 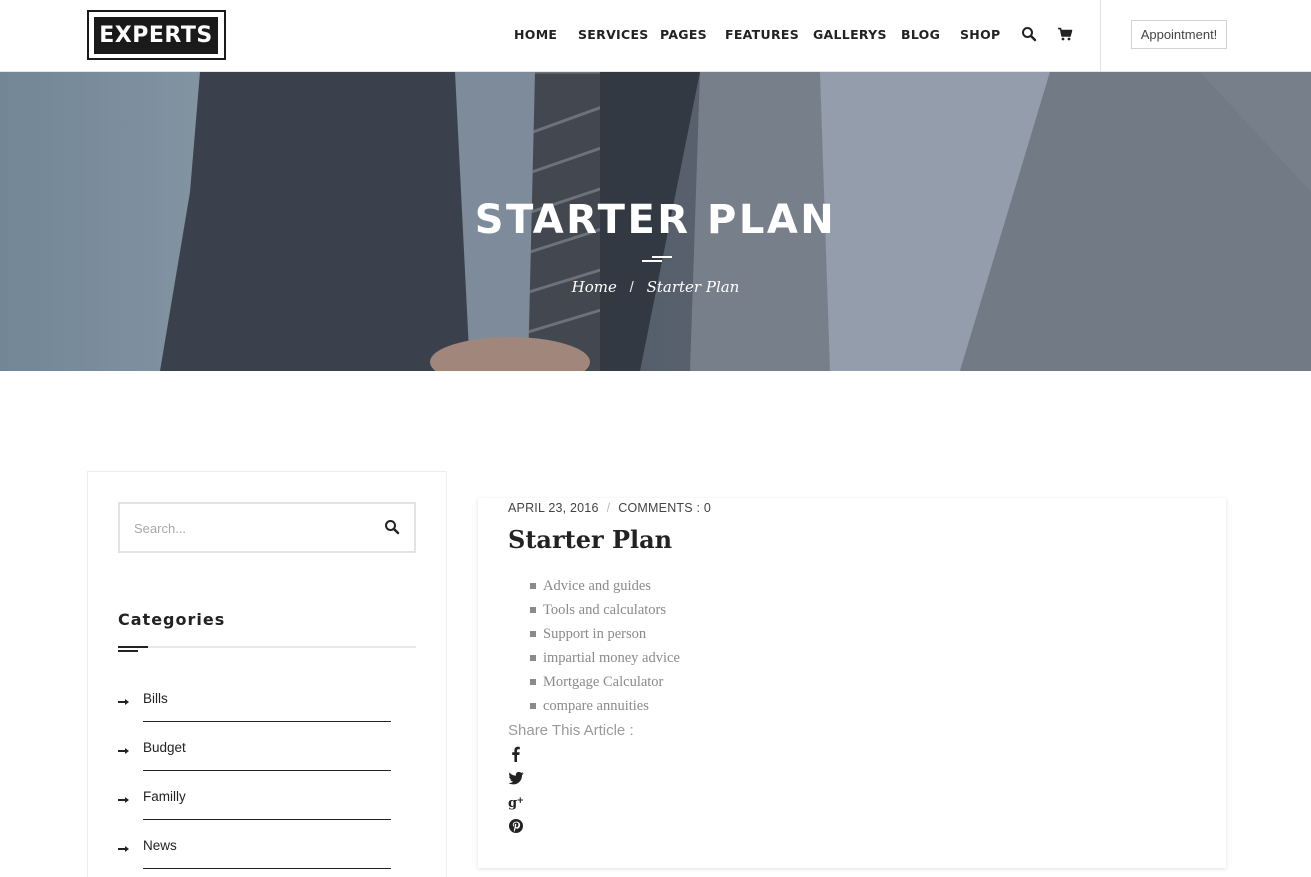 What do you see at coordinates (611, 658) in the screenshot?
I see `feature-text: impartial money advice` at bounding box center [611, 658].